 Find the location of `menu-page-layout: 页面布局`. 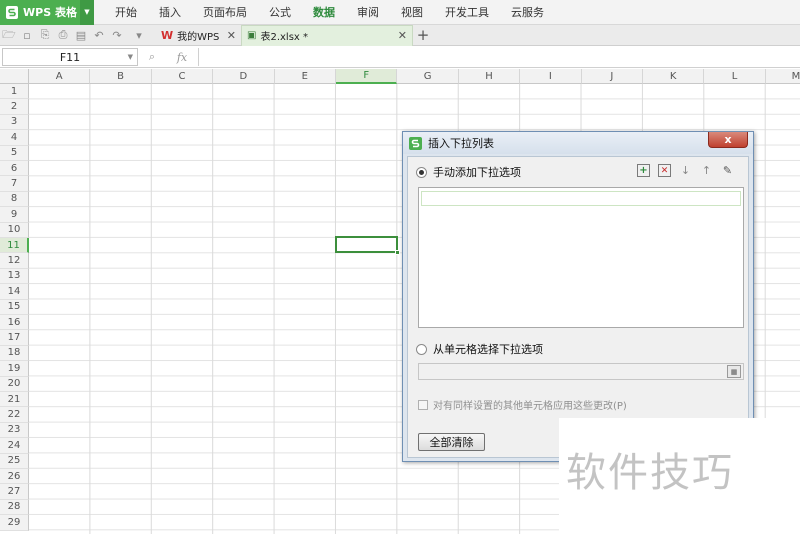

menu-page-layout: 页面布局 is located at coordinates (225, 12).